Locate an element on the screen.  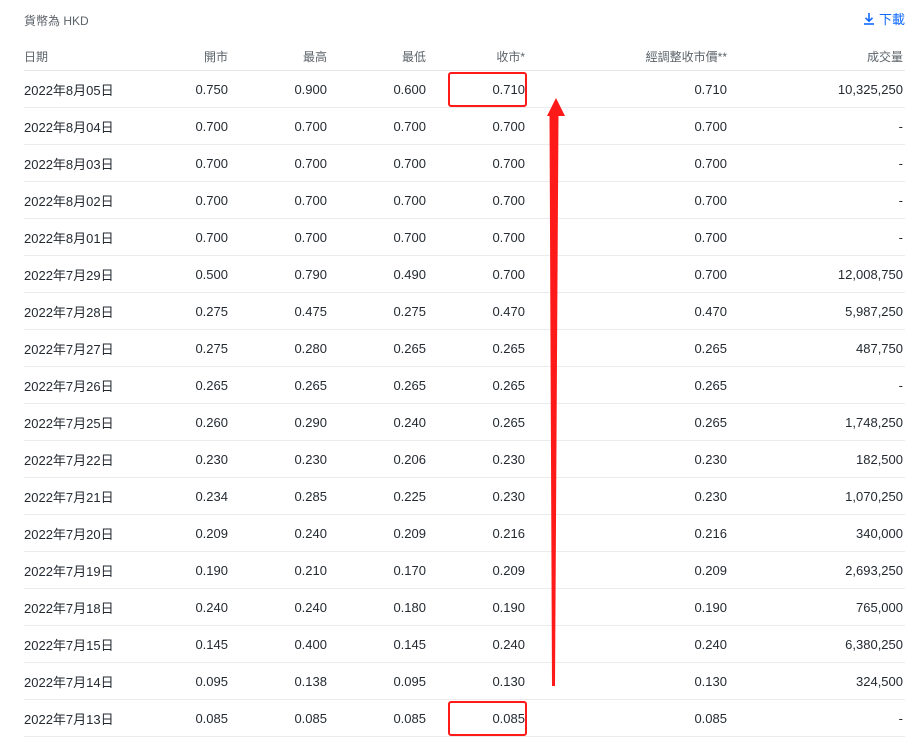
value-cell: 0.710 is located at coordinates (628, 89).